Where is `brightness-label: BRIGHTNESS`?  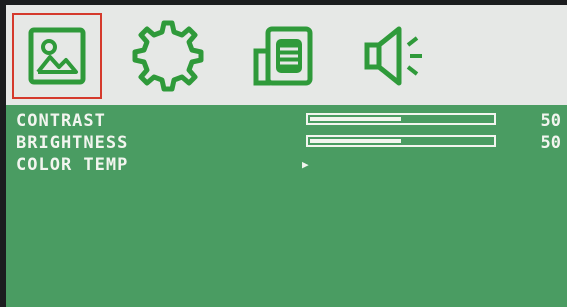 brightness-label: BRIGHTNESS is located at coordinates (72, 143).